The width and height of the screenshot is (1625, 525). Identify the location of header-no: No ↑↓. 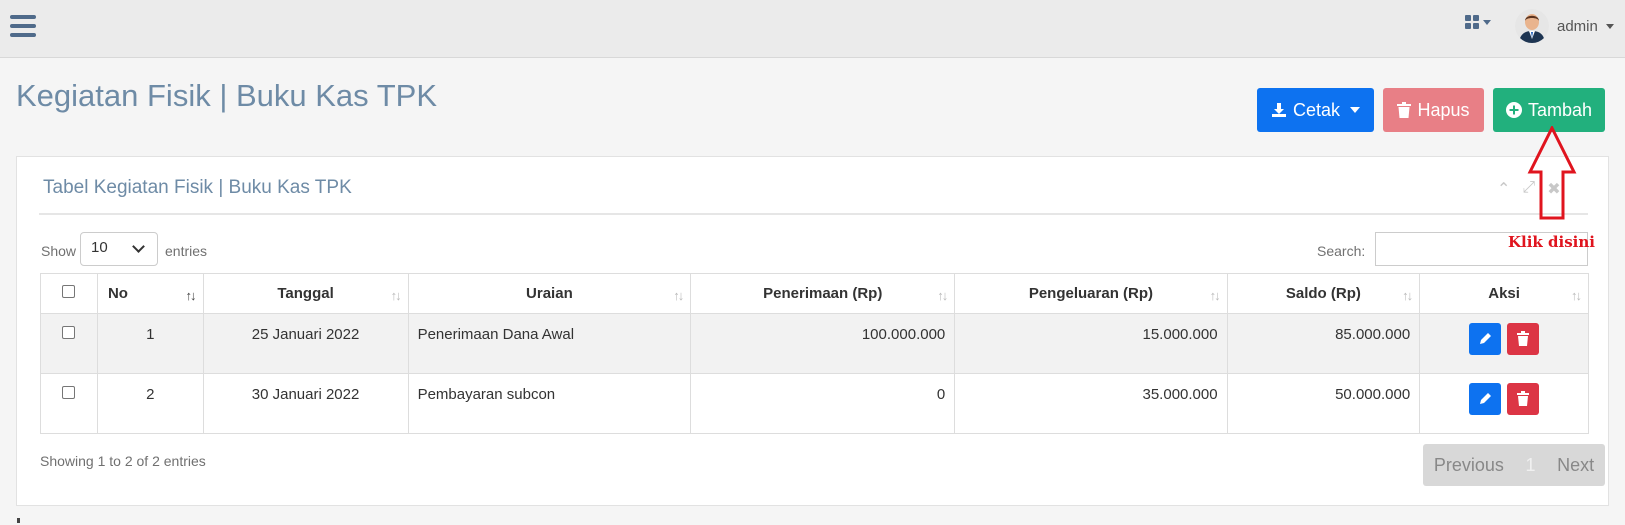
(150, 293).